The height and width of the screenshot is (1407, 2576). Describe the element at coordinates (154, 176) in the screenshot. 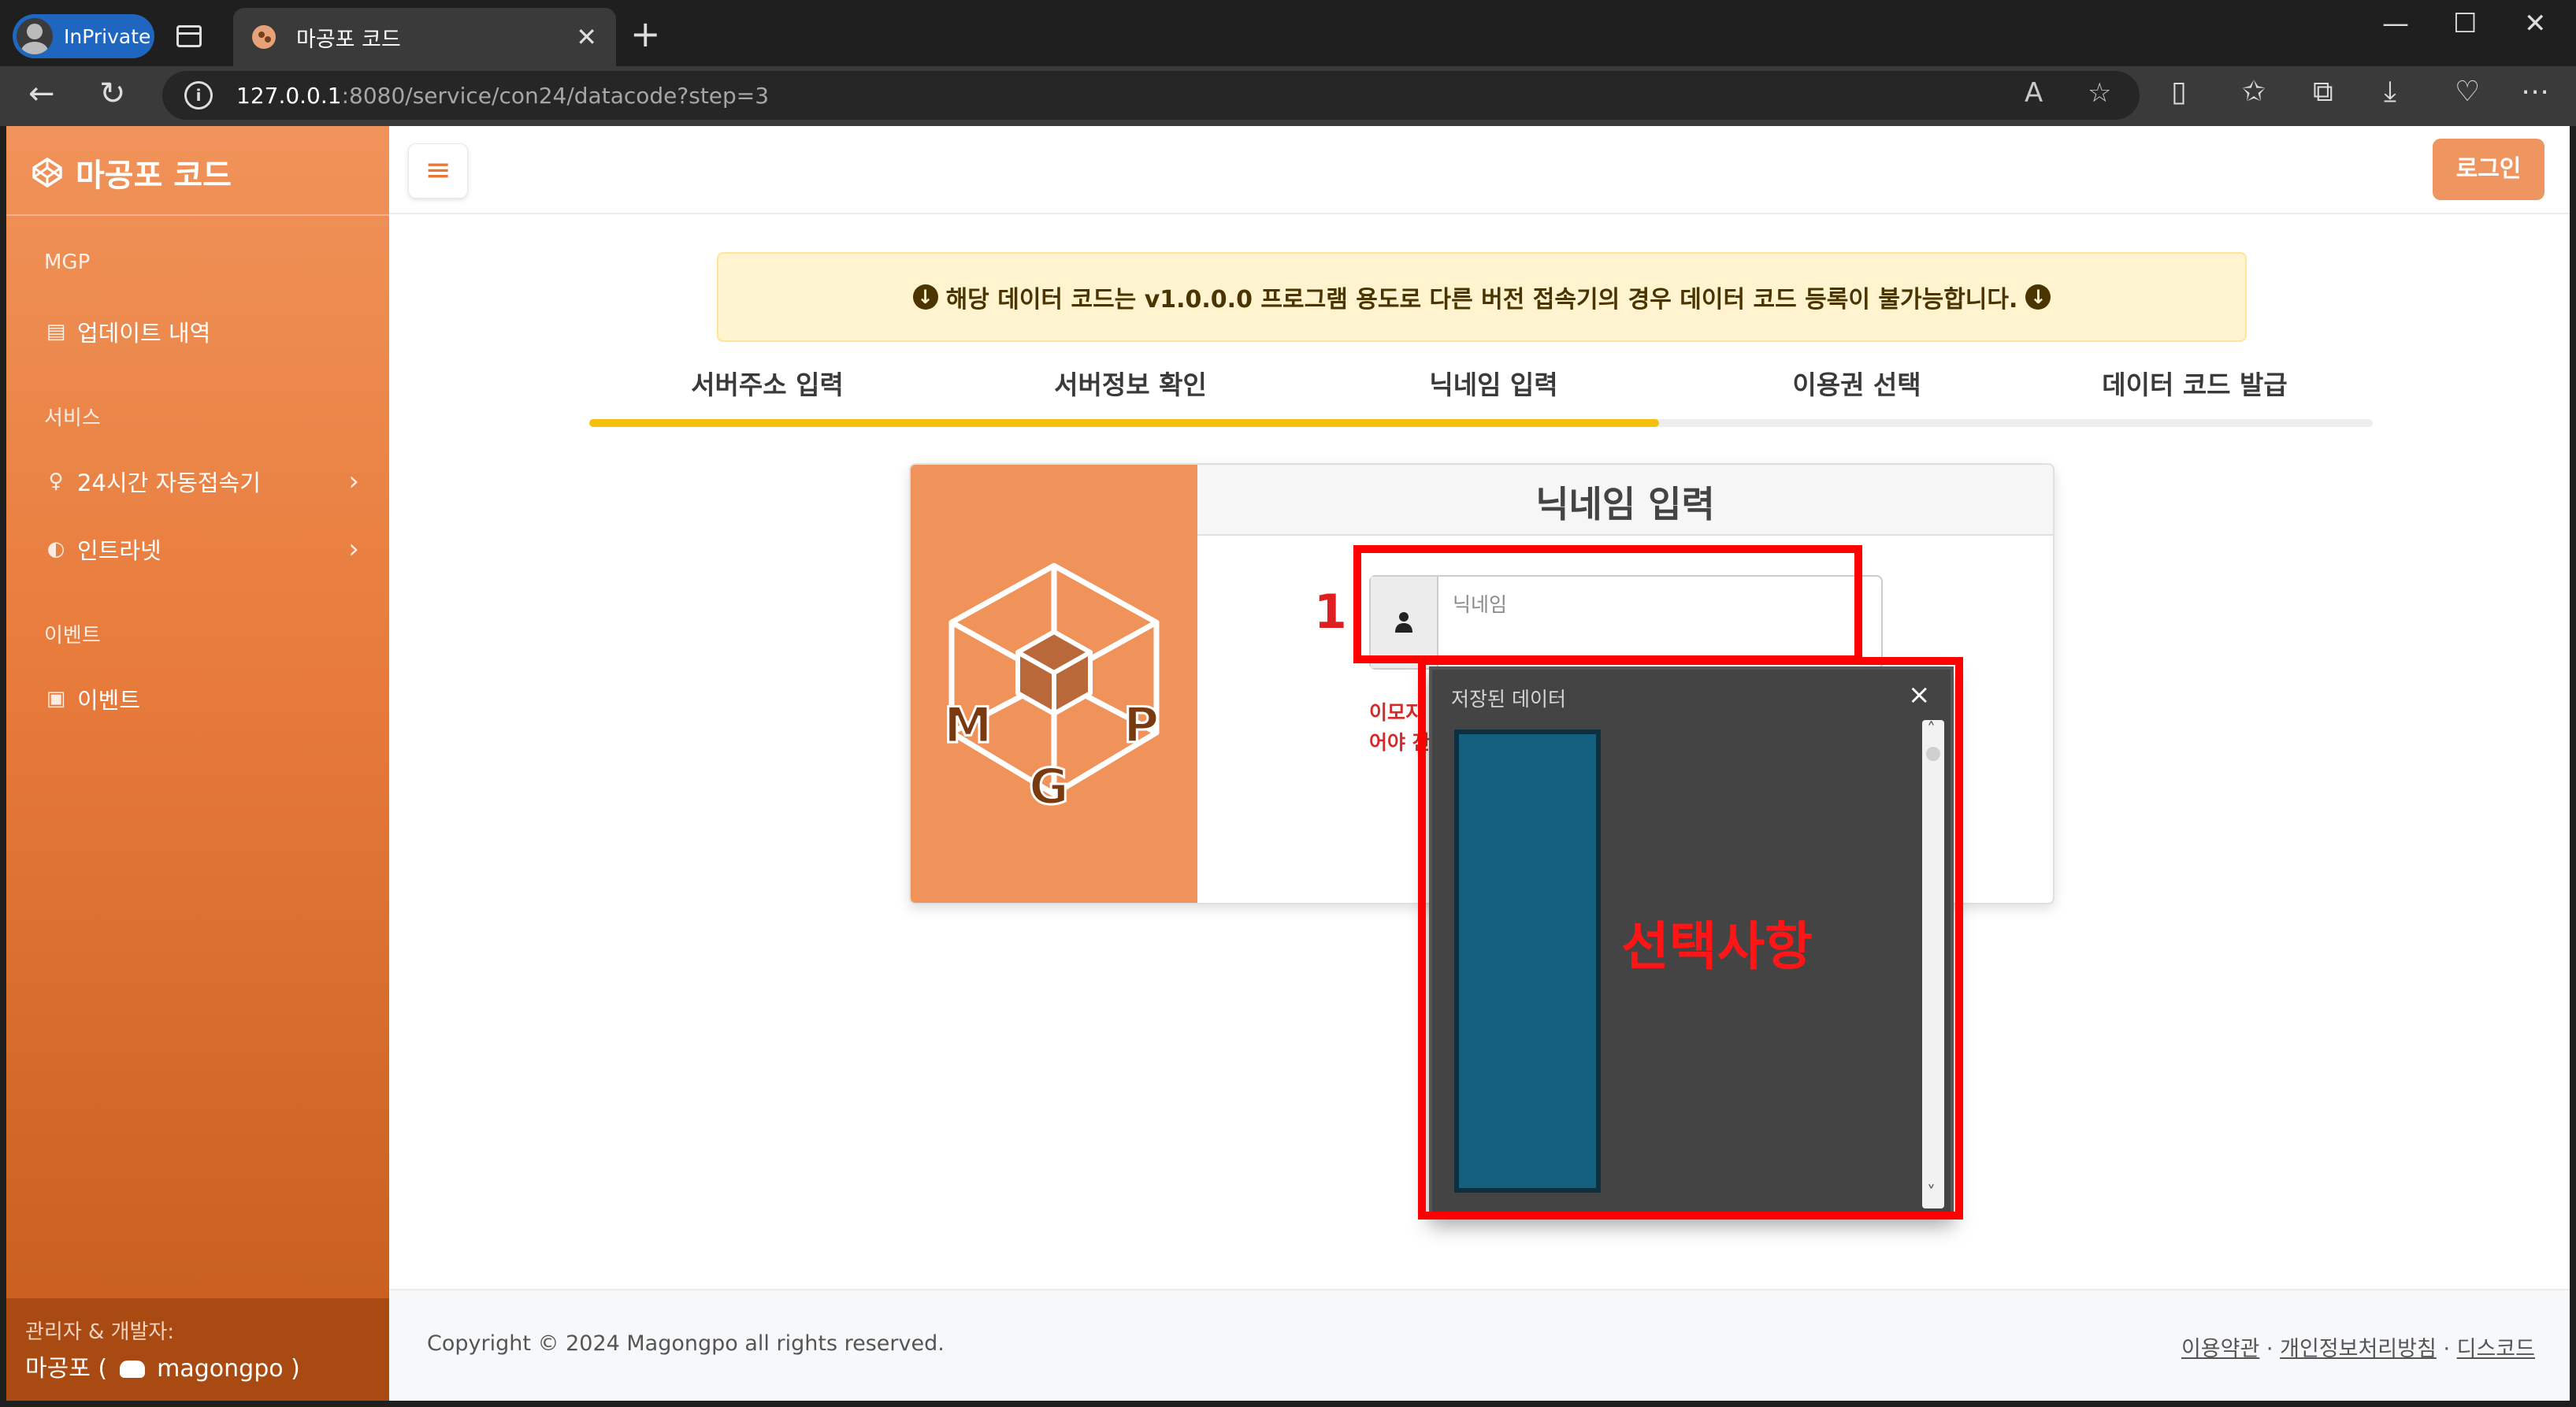

I see `brand-name: 마공포 코드` at that location.